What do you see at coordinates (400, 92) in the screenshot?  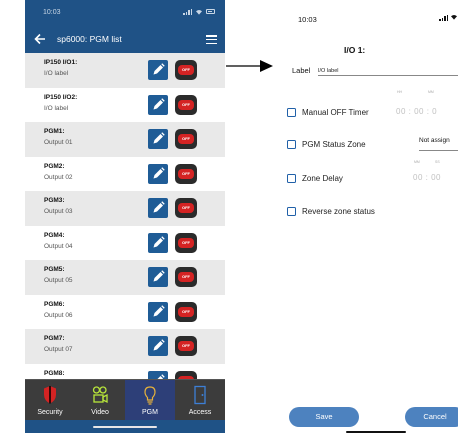 I see `timer-hh-unit: HH` at bounding box center [400, 92].